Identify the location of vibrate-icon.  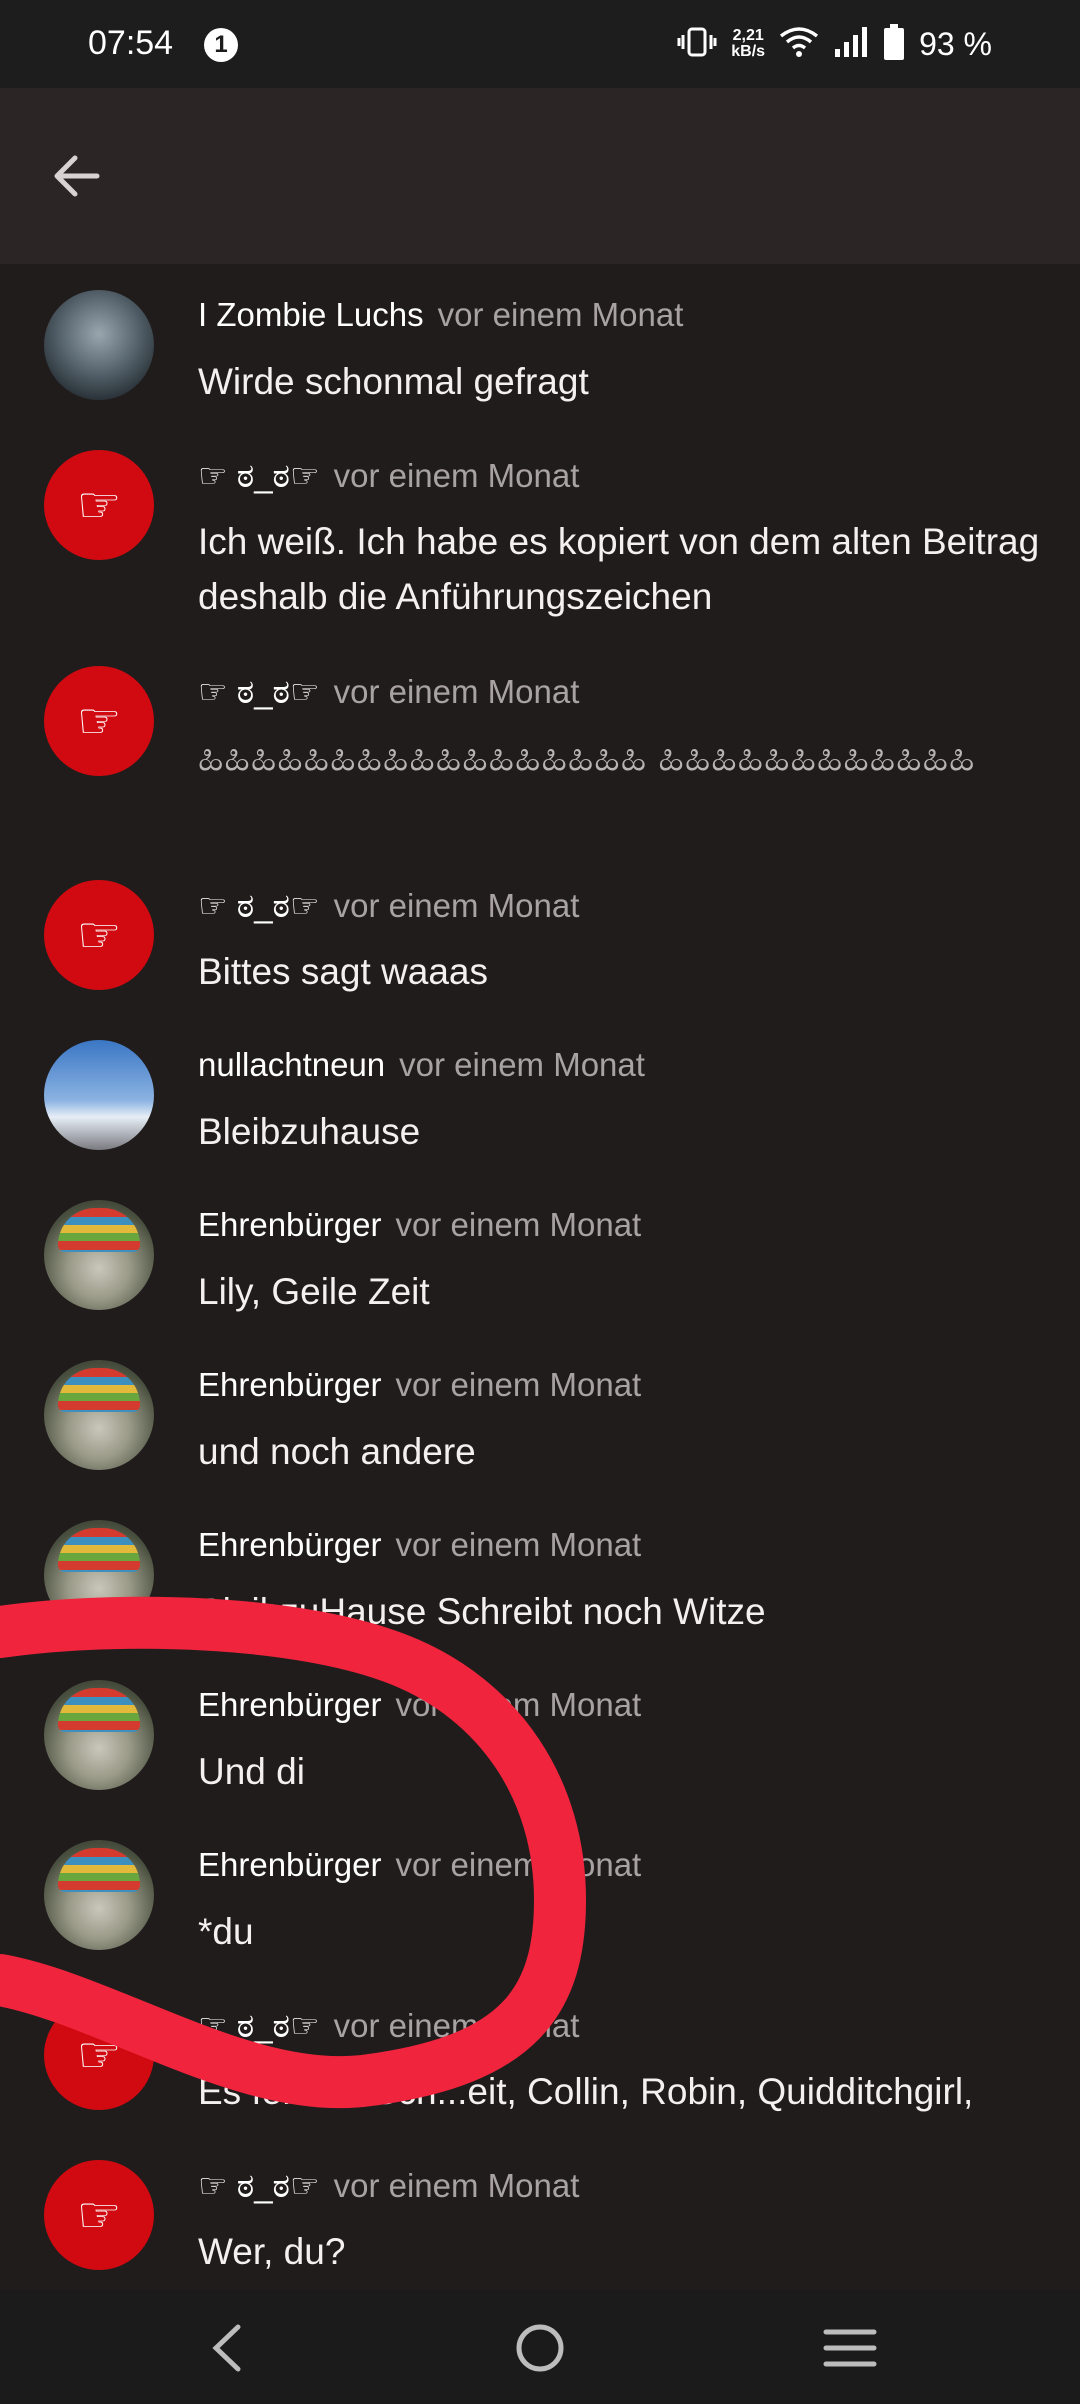
(697, 44).